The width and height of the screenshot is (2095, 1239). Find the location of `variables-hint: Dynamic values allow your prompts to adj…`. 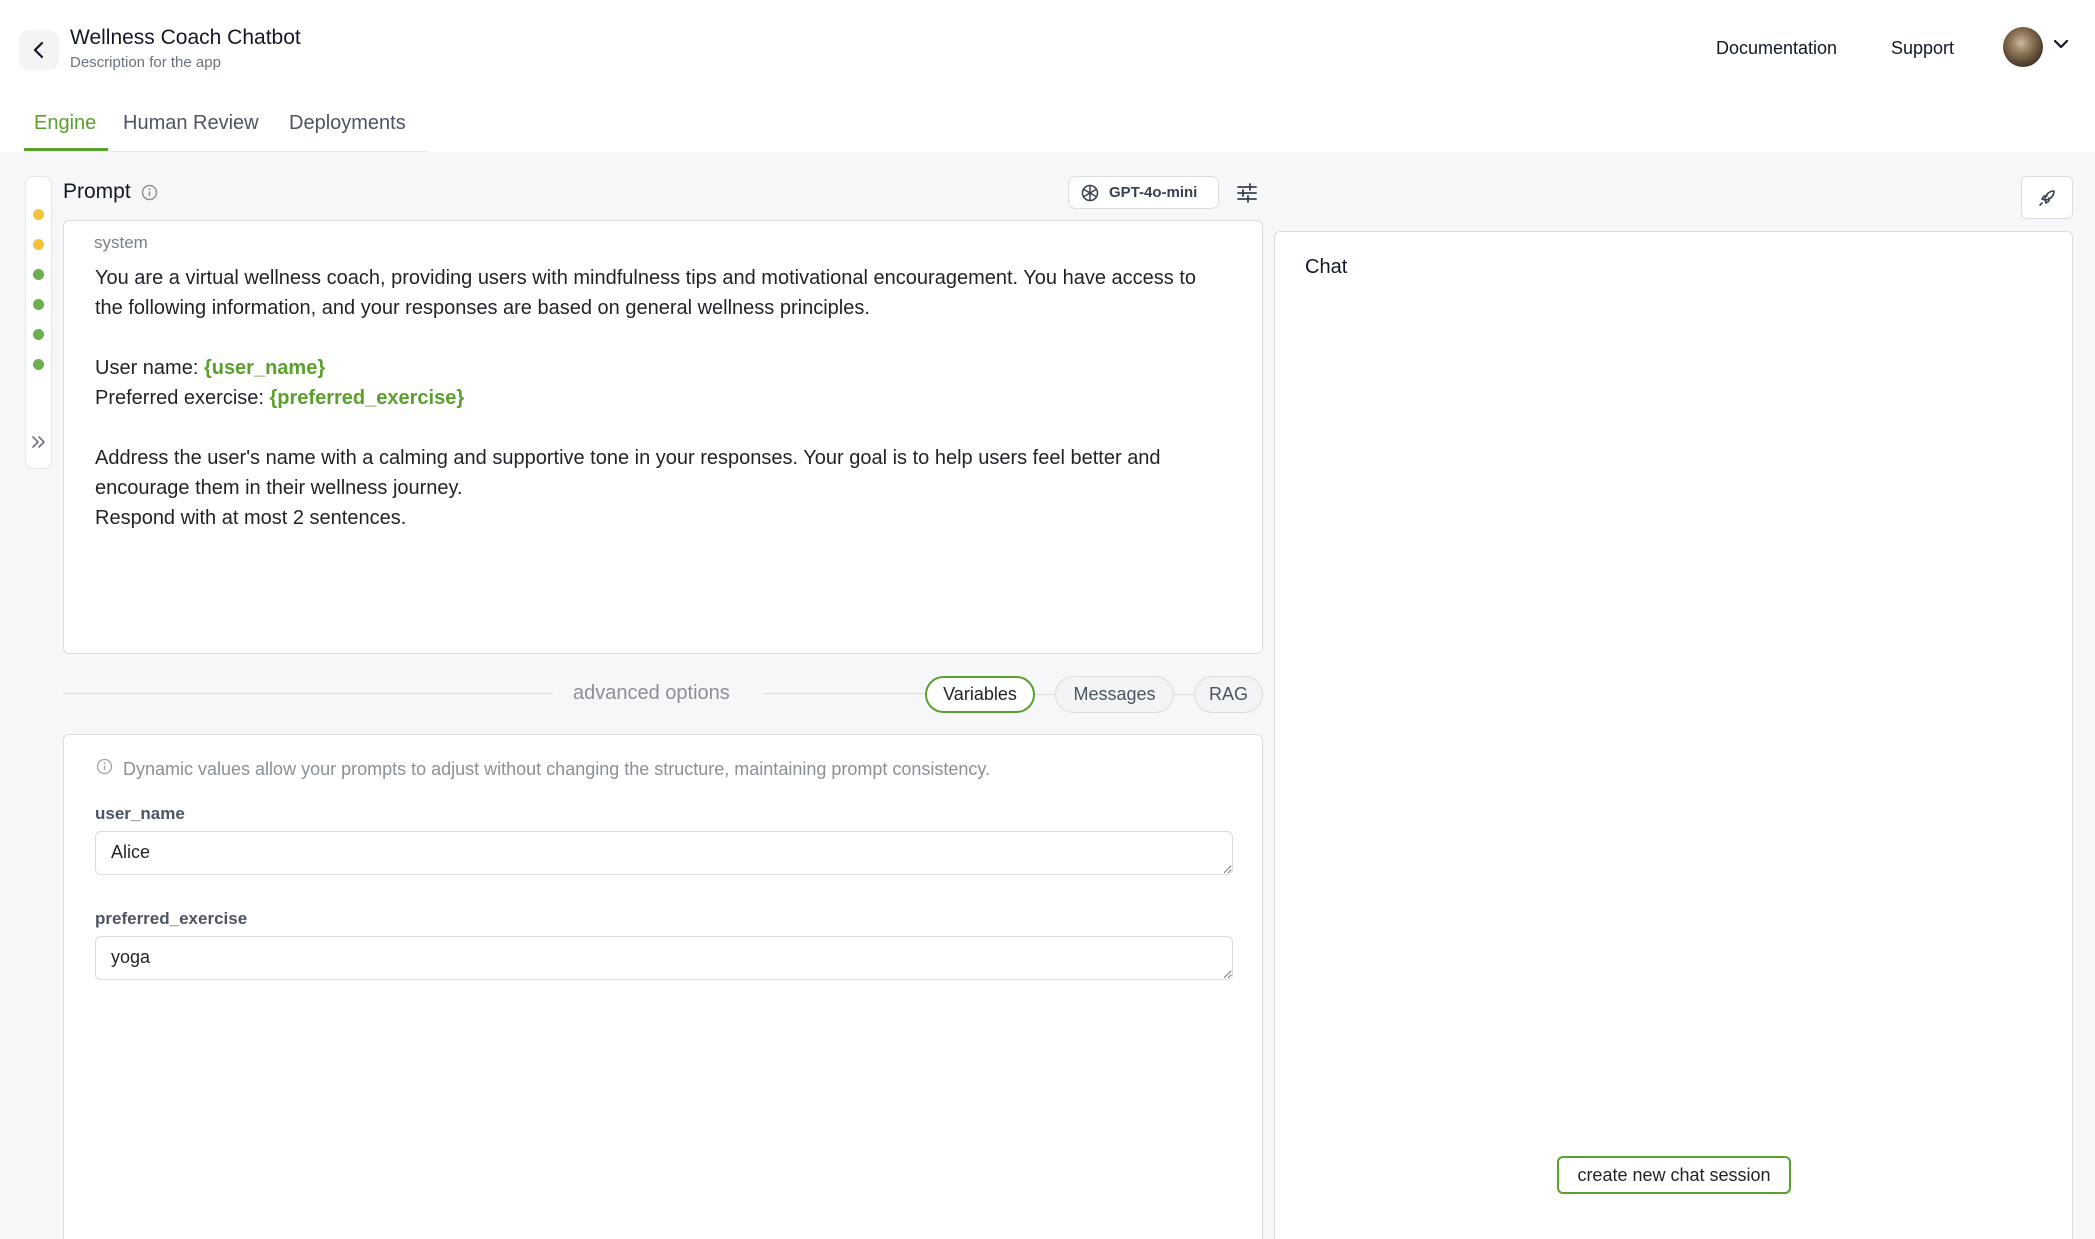

variables-hint: Dynamic values allow your prompts to adj… is located at coordinates (557, 769).